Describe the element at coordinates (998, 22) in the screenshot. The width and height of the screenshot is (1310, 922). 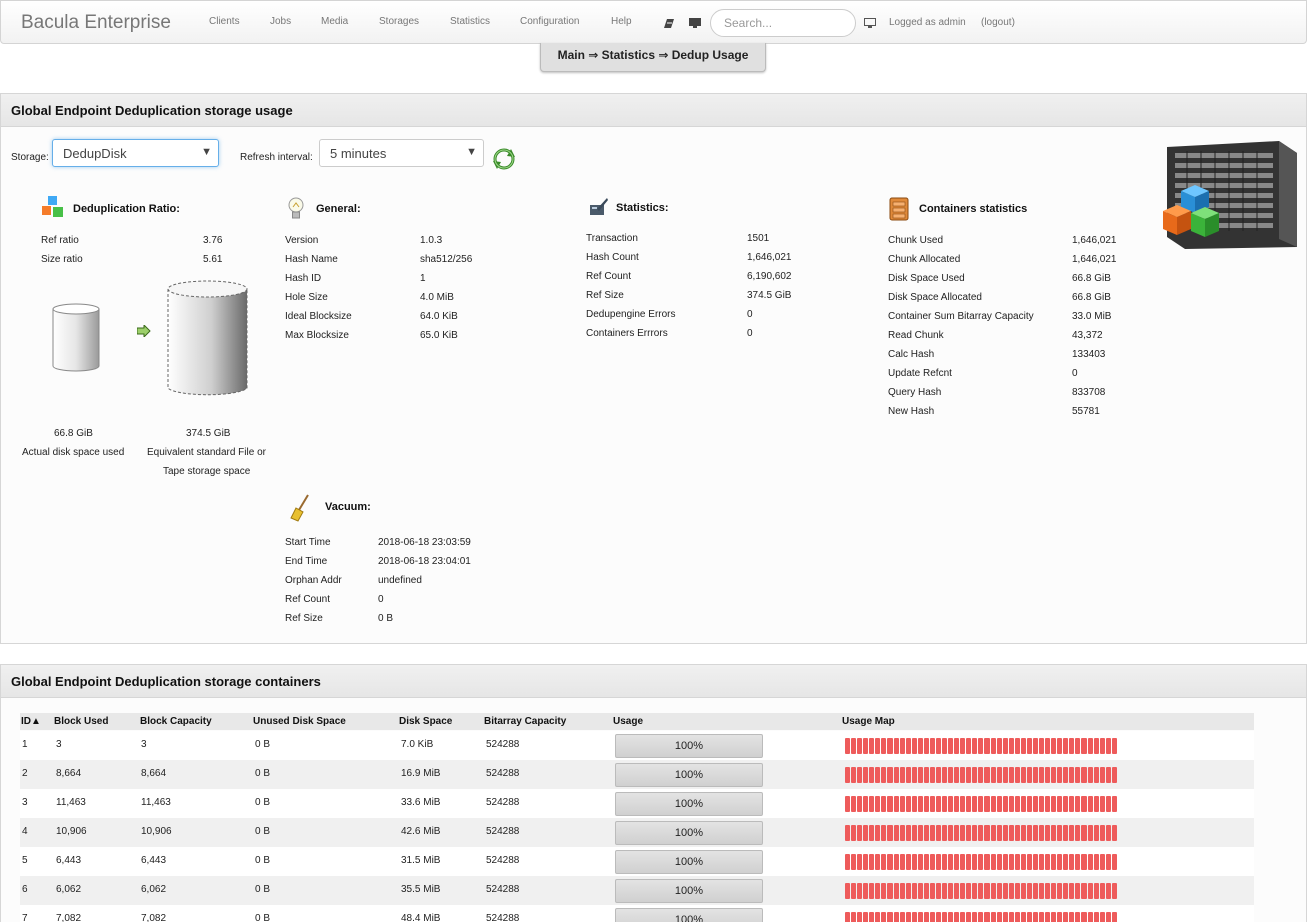
I see `logout-link: (logout)` at that location.